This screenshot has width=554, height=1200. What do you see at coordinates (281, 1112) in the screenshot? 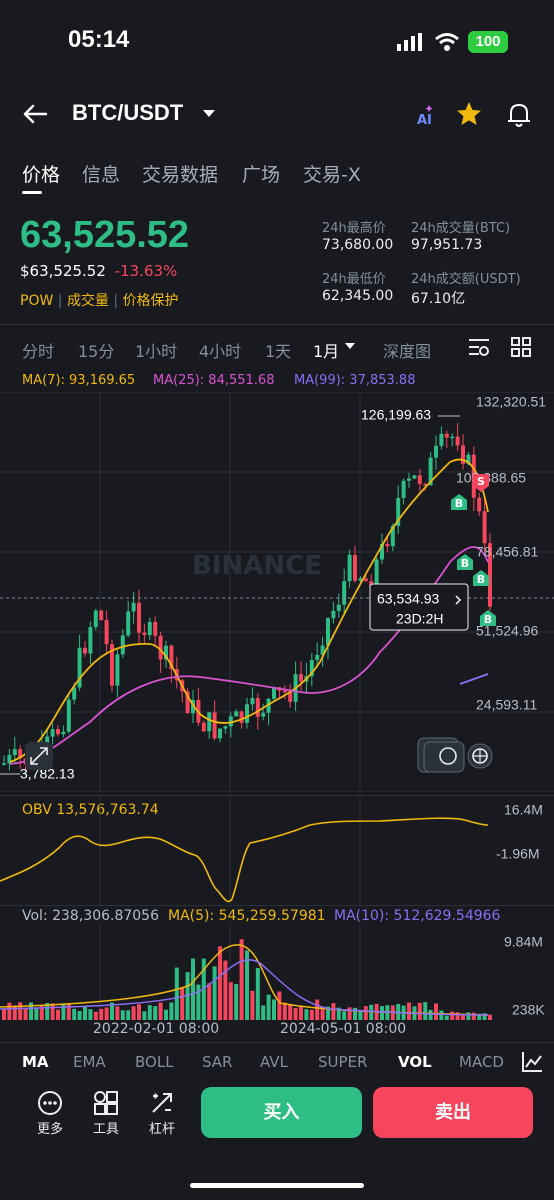
I see `buy-button: 买入` at bounding box center [281, 1112].